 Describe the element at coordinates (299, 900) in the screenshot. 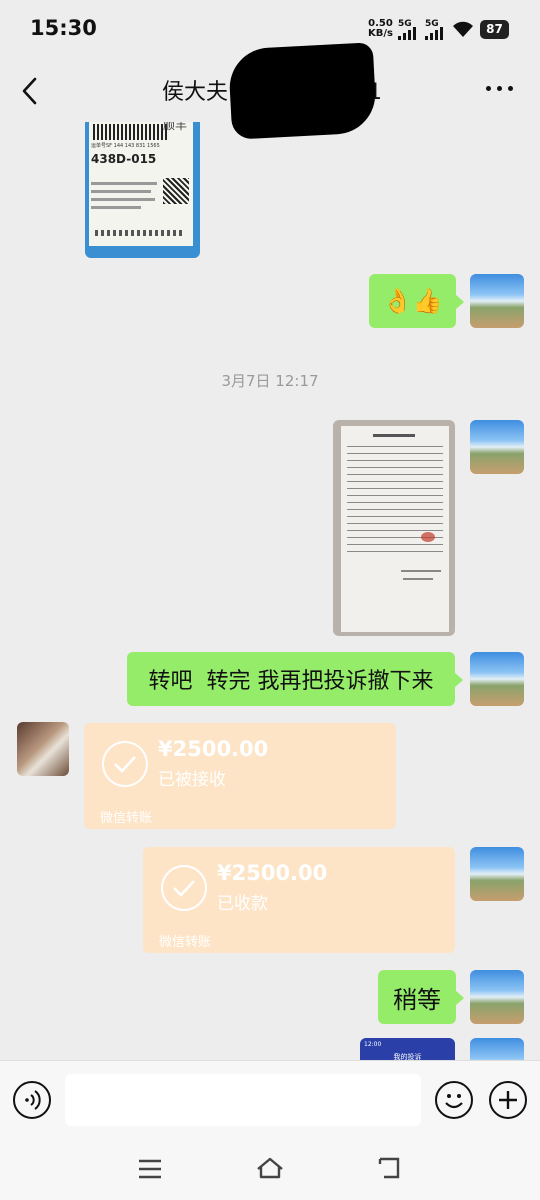

I see `transfer-card-sent: ¥2500.00 已收款 微信转账` at that location.